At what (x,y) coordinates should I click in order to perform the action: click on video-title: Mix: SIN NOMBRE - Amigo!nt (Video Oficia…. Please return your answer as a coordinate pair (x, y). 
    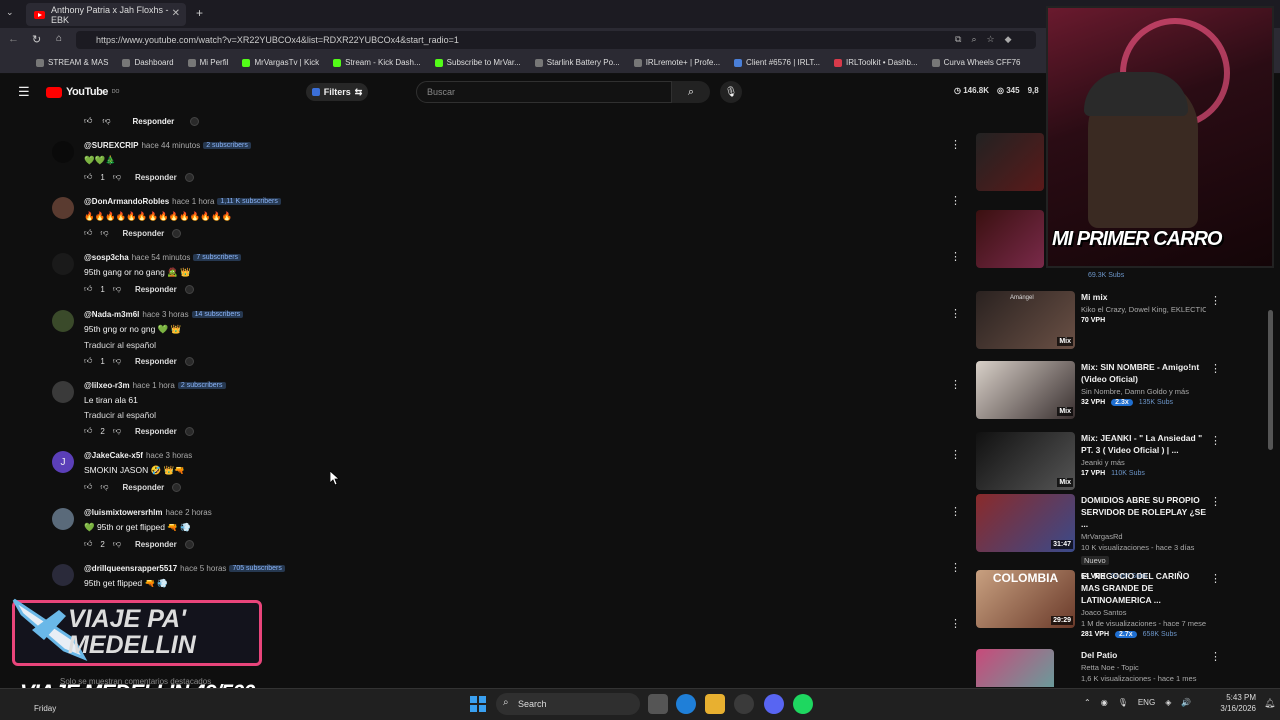
    Looking at the image, I should click on (1143, 373).